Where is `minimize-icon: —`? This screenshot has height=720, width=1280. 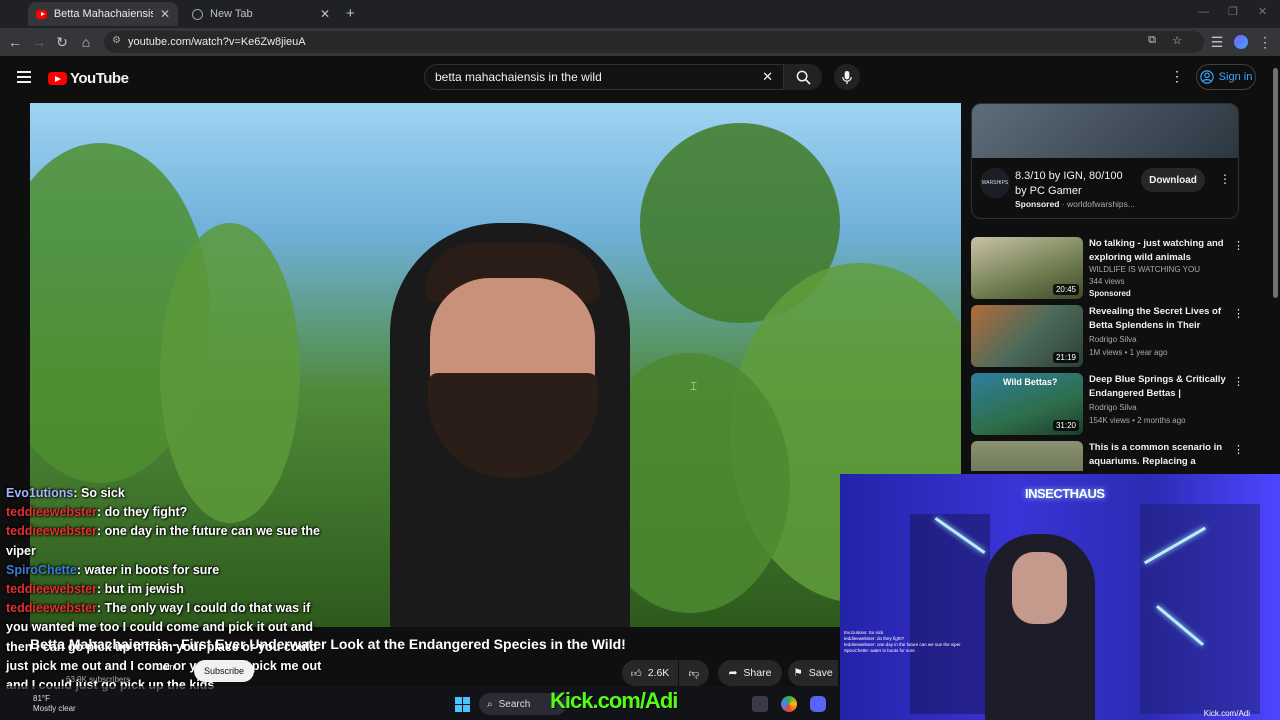
minimize-icon: — is located at coordinates (1203, 12).